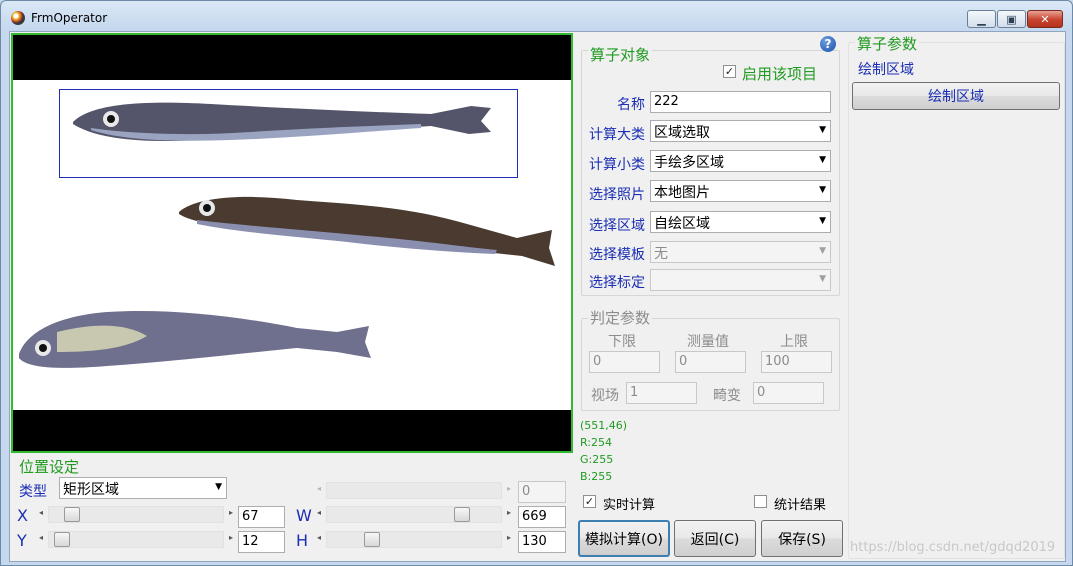  What do you see at coordinates (828, 44) in the screenshot?
I see `help-icon: ?` at bounding box center [828, 44].